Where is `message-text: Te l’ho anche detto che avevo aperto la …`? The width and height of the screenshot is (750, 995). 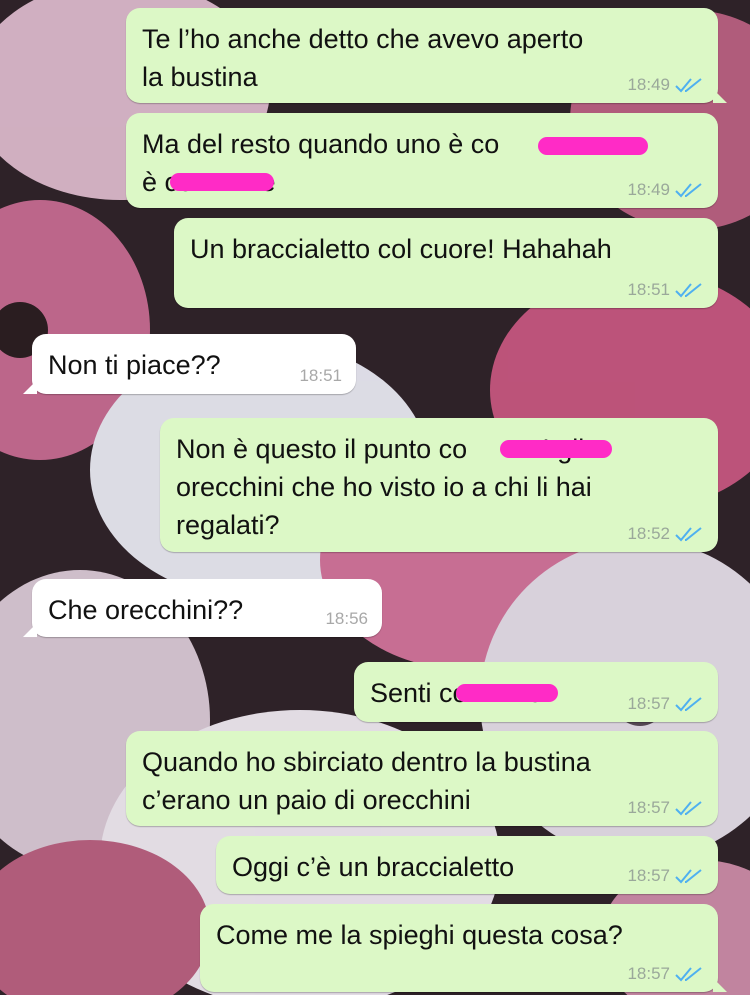 message-text: Te l’ho anche detto che avevo aperto la … is located at coordinates (363, 58).